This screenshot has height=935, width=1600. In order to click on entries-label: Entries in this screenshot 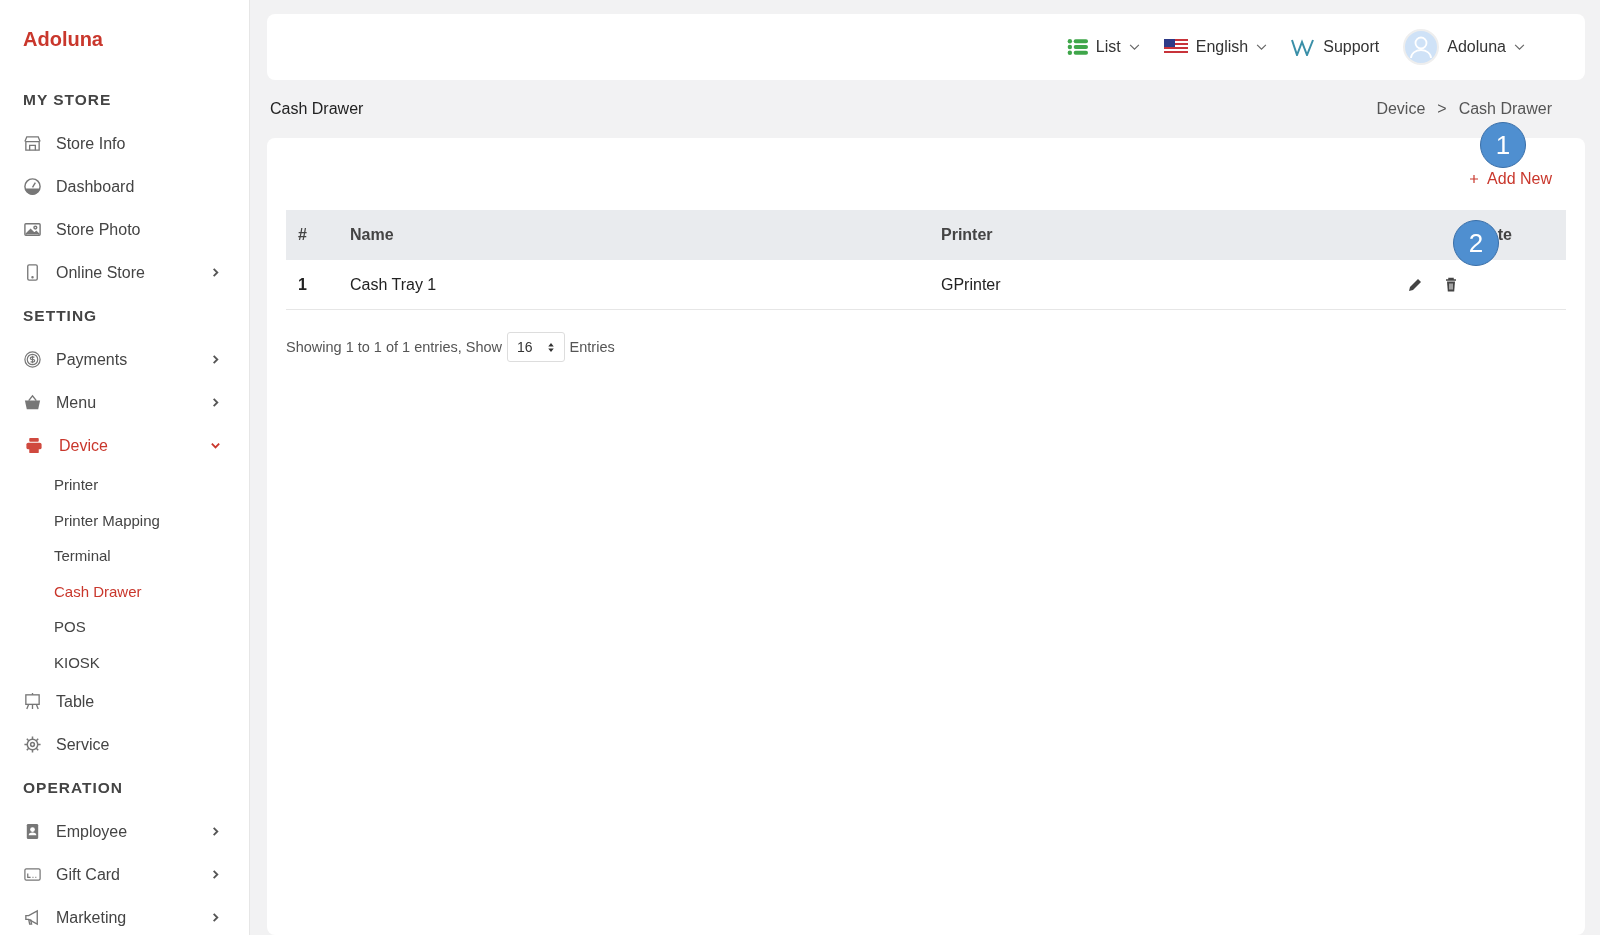, I will do `click(592, 347)`.